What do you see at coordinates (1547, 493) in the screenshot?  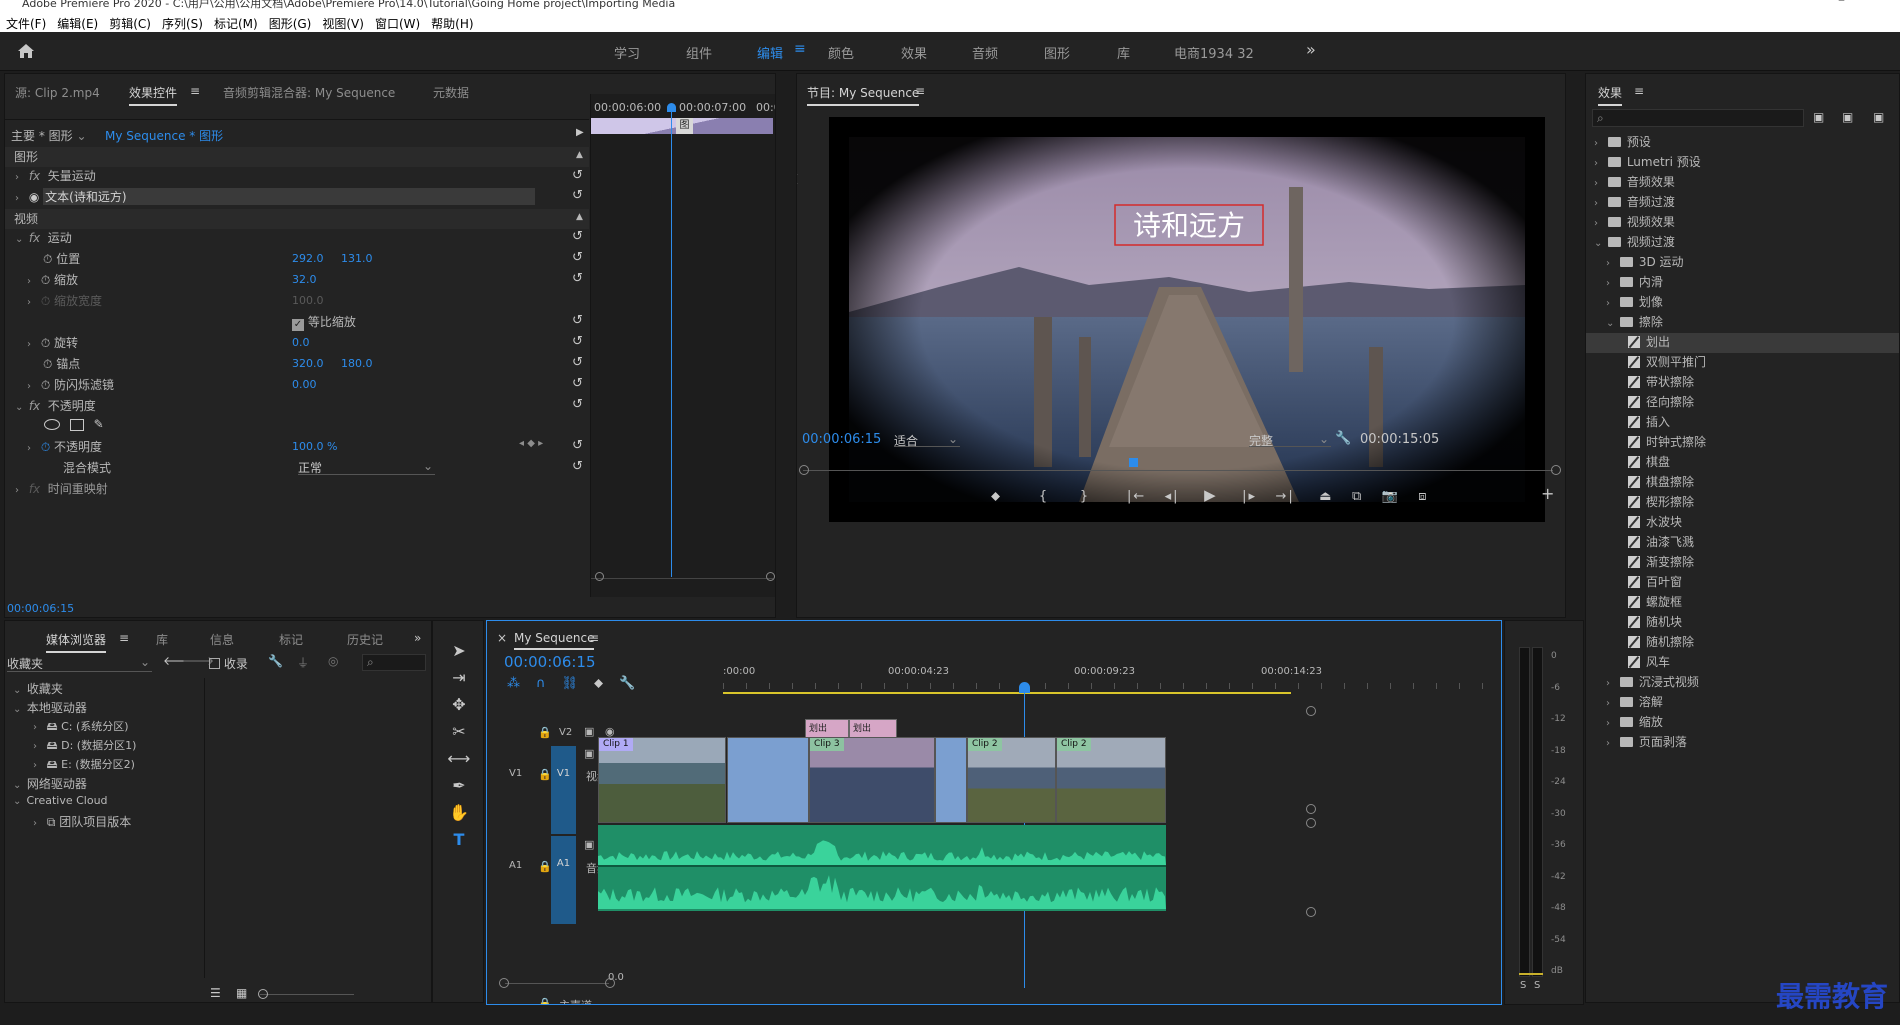 I see `add-button-icon: +` at bounding box center [1547, 493].